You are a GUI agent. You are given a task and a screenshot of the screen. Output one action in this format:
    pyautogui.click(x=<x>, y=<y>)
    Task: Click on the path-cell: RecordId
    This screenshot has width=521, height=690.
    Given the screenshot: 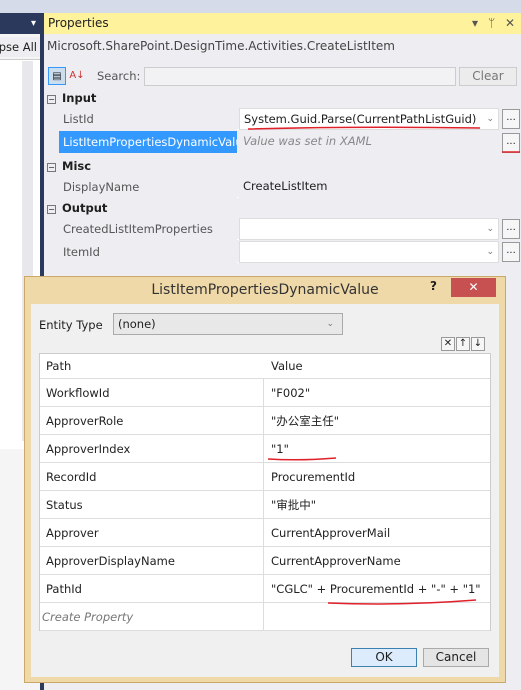 What is the action you would take?
    pyautogui.click(x=152, y=477)
    